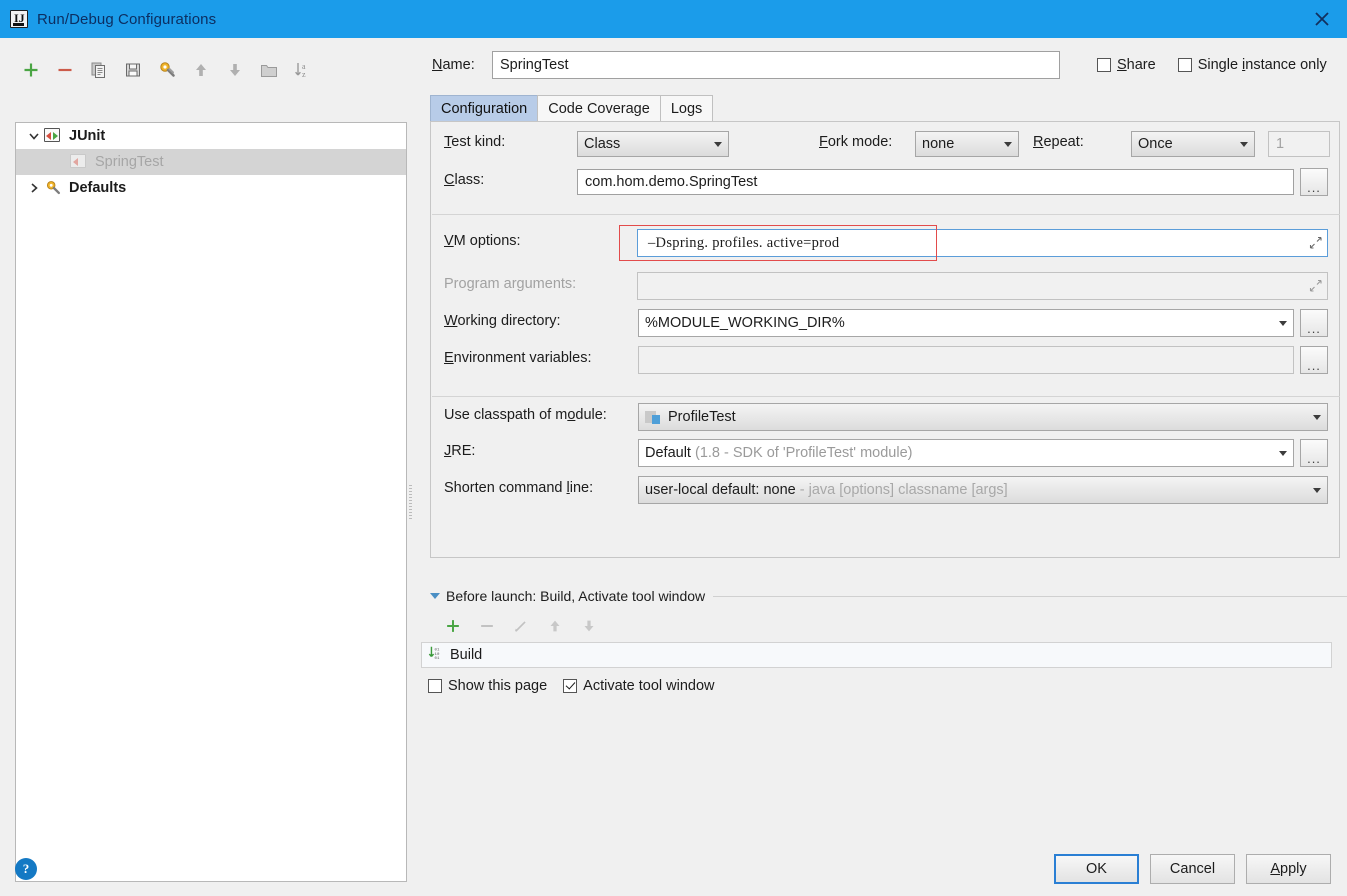  I want to click on classpath-module-value: ProfileTest, so click(702, 417).